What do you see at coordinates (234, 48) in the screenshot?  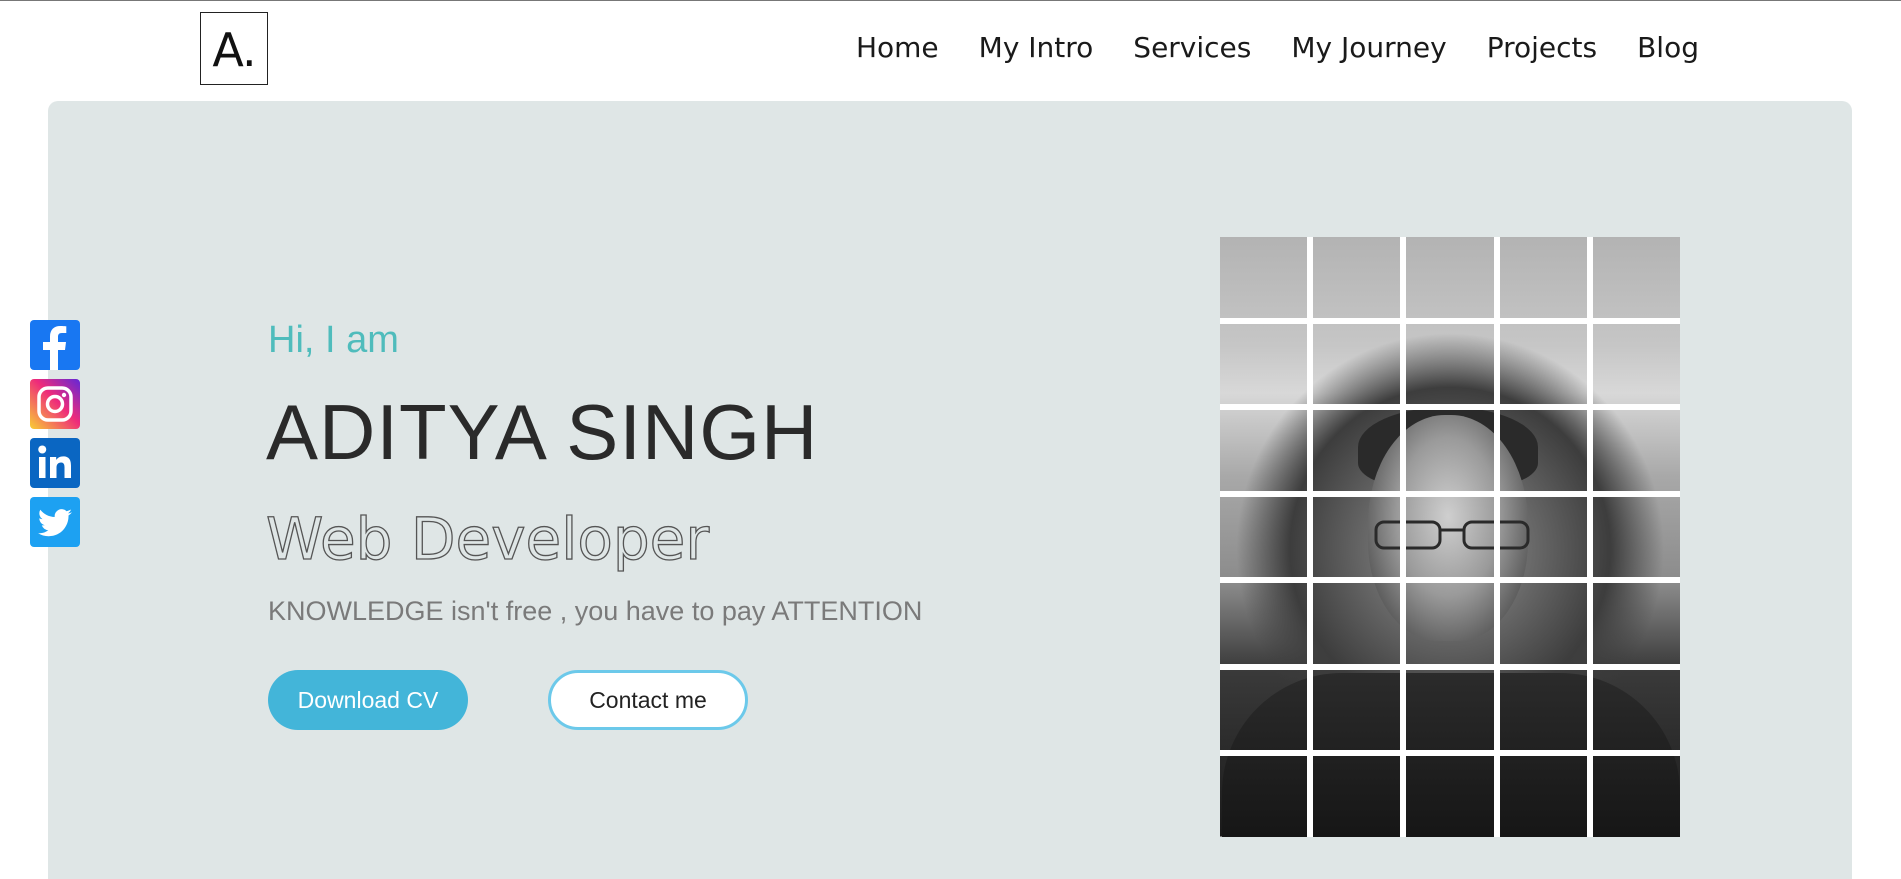 I see `logo: A.` at bounding box center [234, 48].